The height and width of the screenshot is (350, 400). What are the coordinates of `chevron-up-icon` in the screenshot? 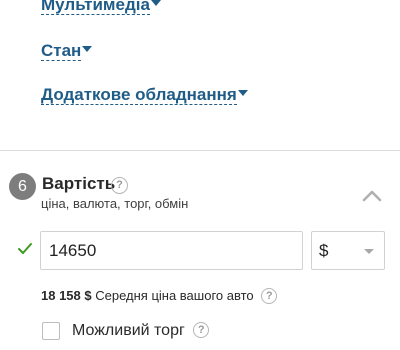 It's located at (372, 195).